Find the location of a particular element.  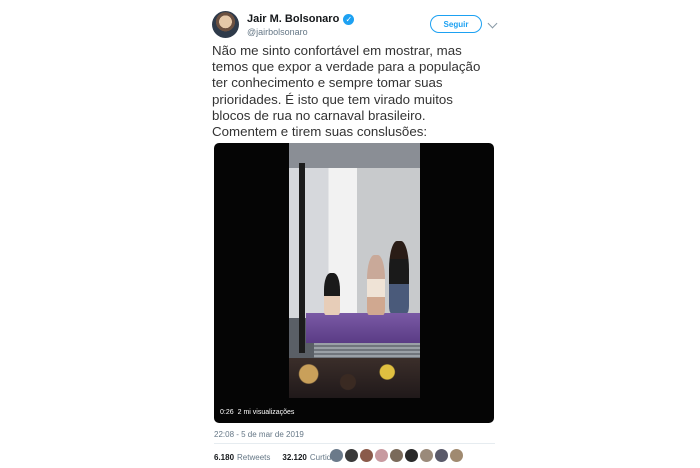

retweets-label: Retweets is located at coordinates (253, 457).